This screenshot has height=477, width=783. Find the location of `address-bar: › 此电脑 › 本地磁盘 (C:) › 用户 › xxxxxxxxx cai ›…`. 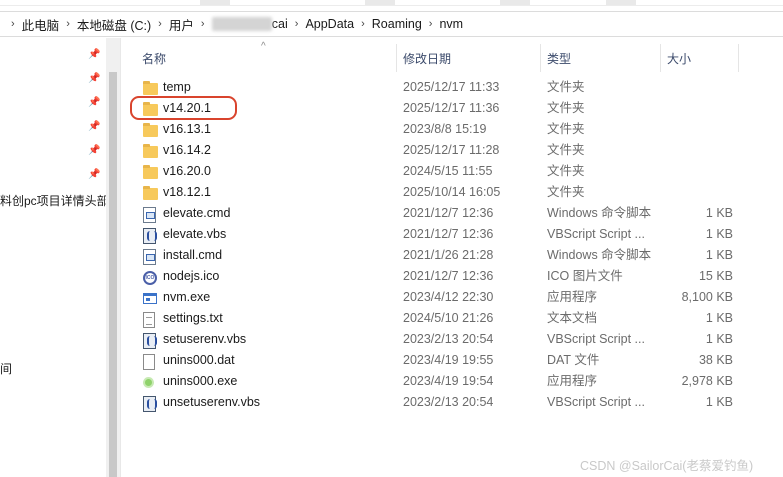

address-bar: › 此电脑 › 本地磁盘 (C:) › 用户 › xxxxxxxxx cai ›… is located at coordinates (391, 24).